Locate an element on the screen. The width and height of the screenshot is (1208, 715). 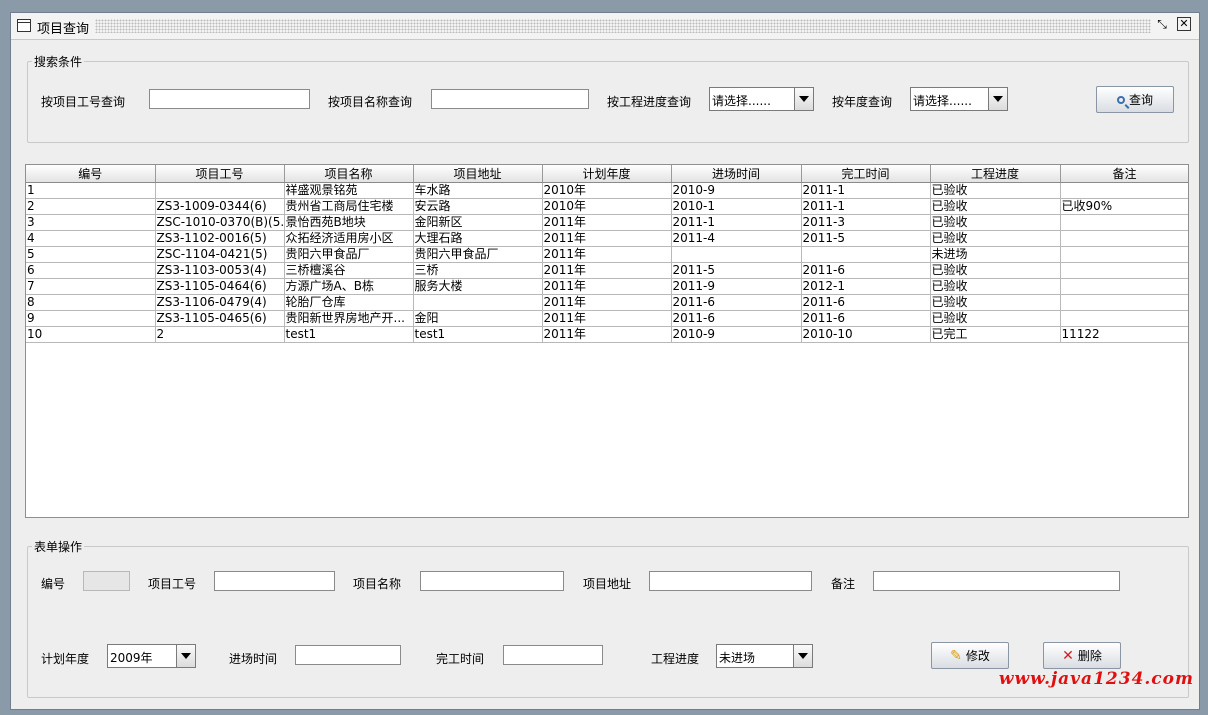
search-group-title: 搜索条件 is located at coordinates (58, 61).